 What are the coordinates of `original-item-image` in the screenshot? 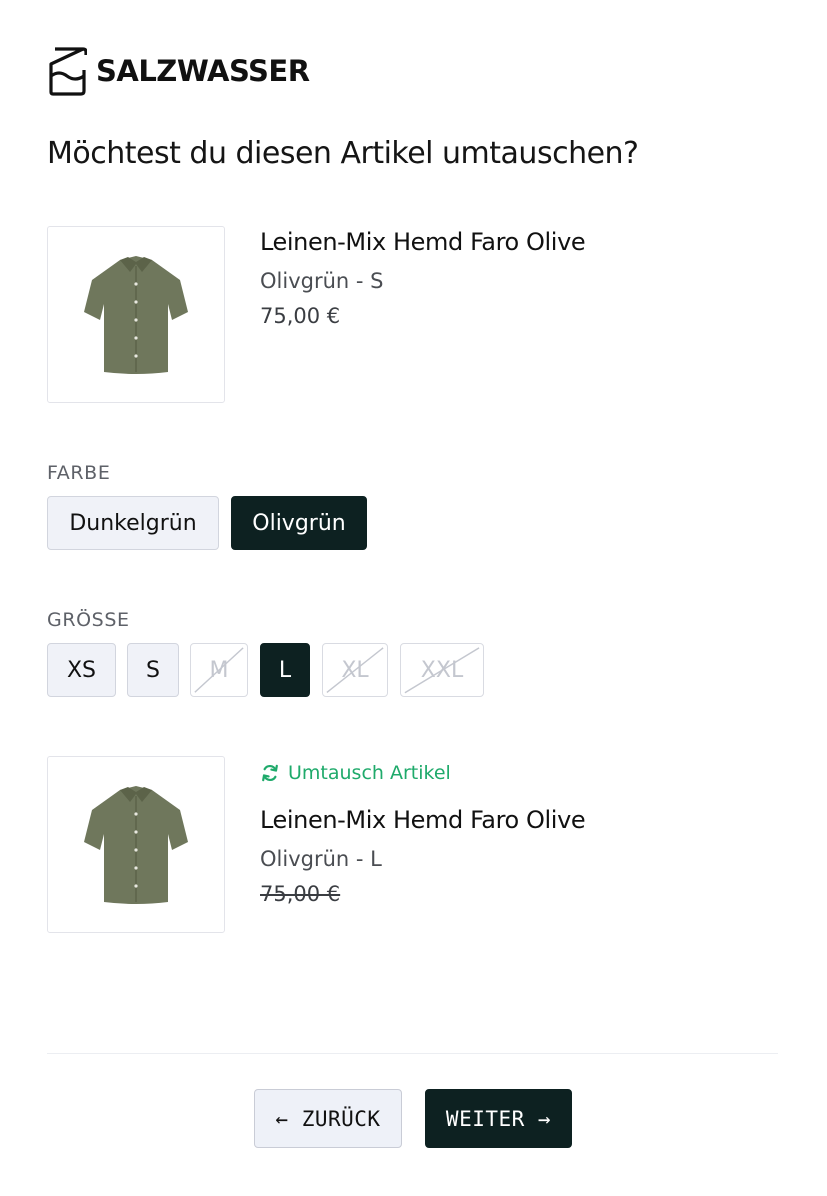 It's located at (136, 314).